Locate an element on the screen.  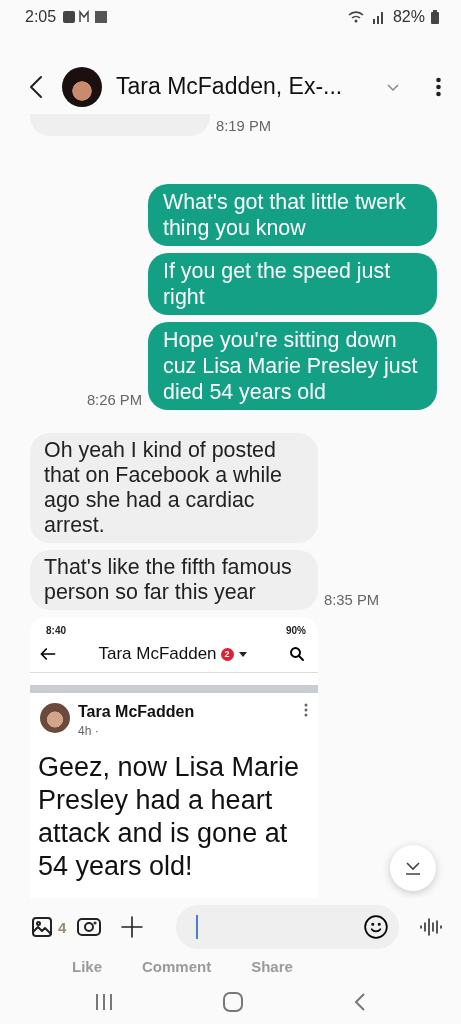
post-text: Geez, now Lisa Marie Presley had a heart attack and is gone at 54 years old! is located at coordinates (169, 817).